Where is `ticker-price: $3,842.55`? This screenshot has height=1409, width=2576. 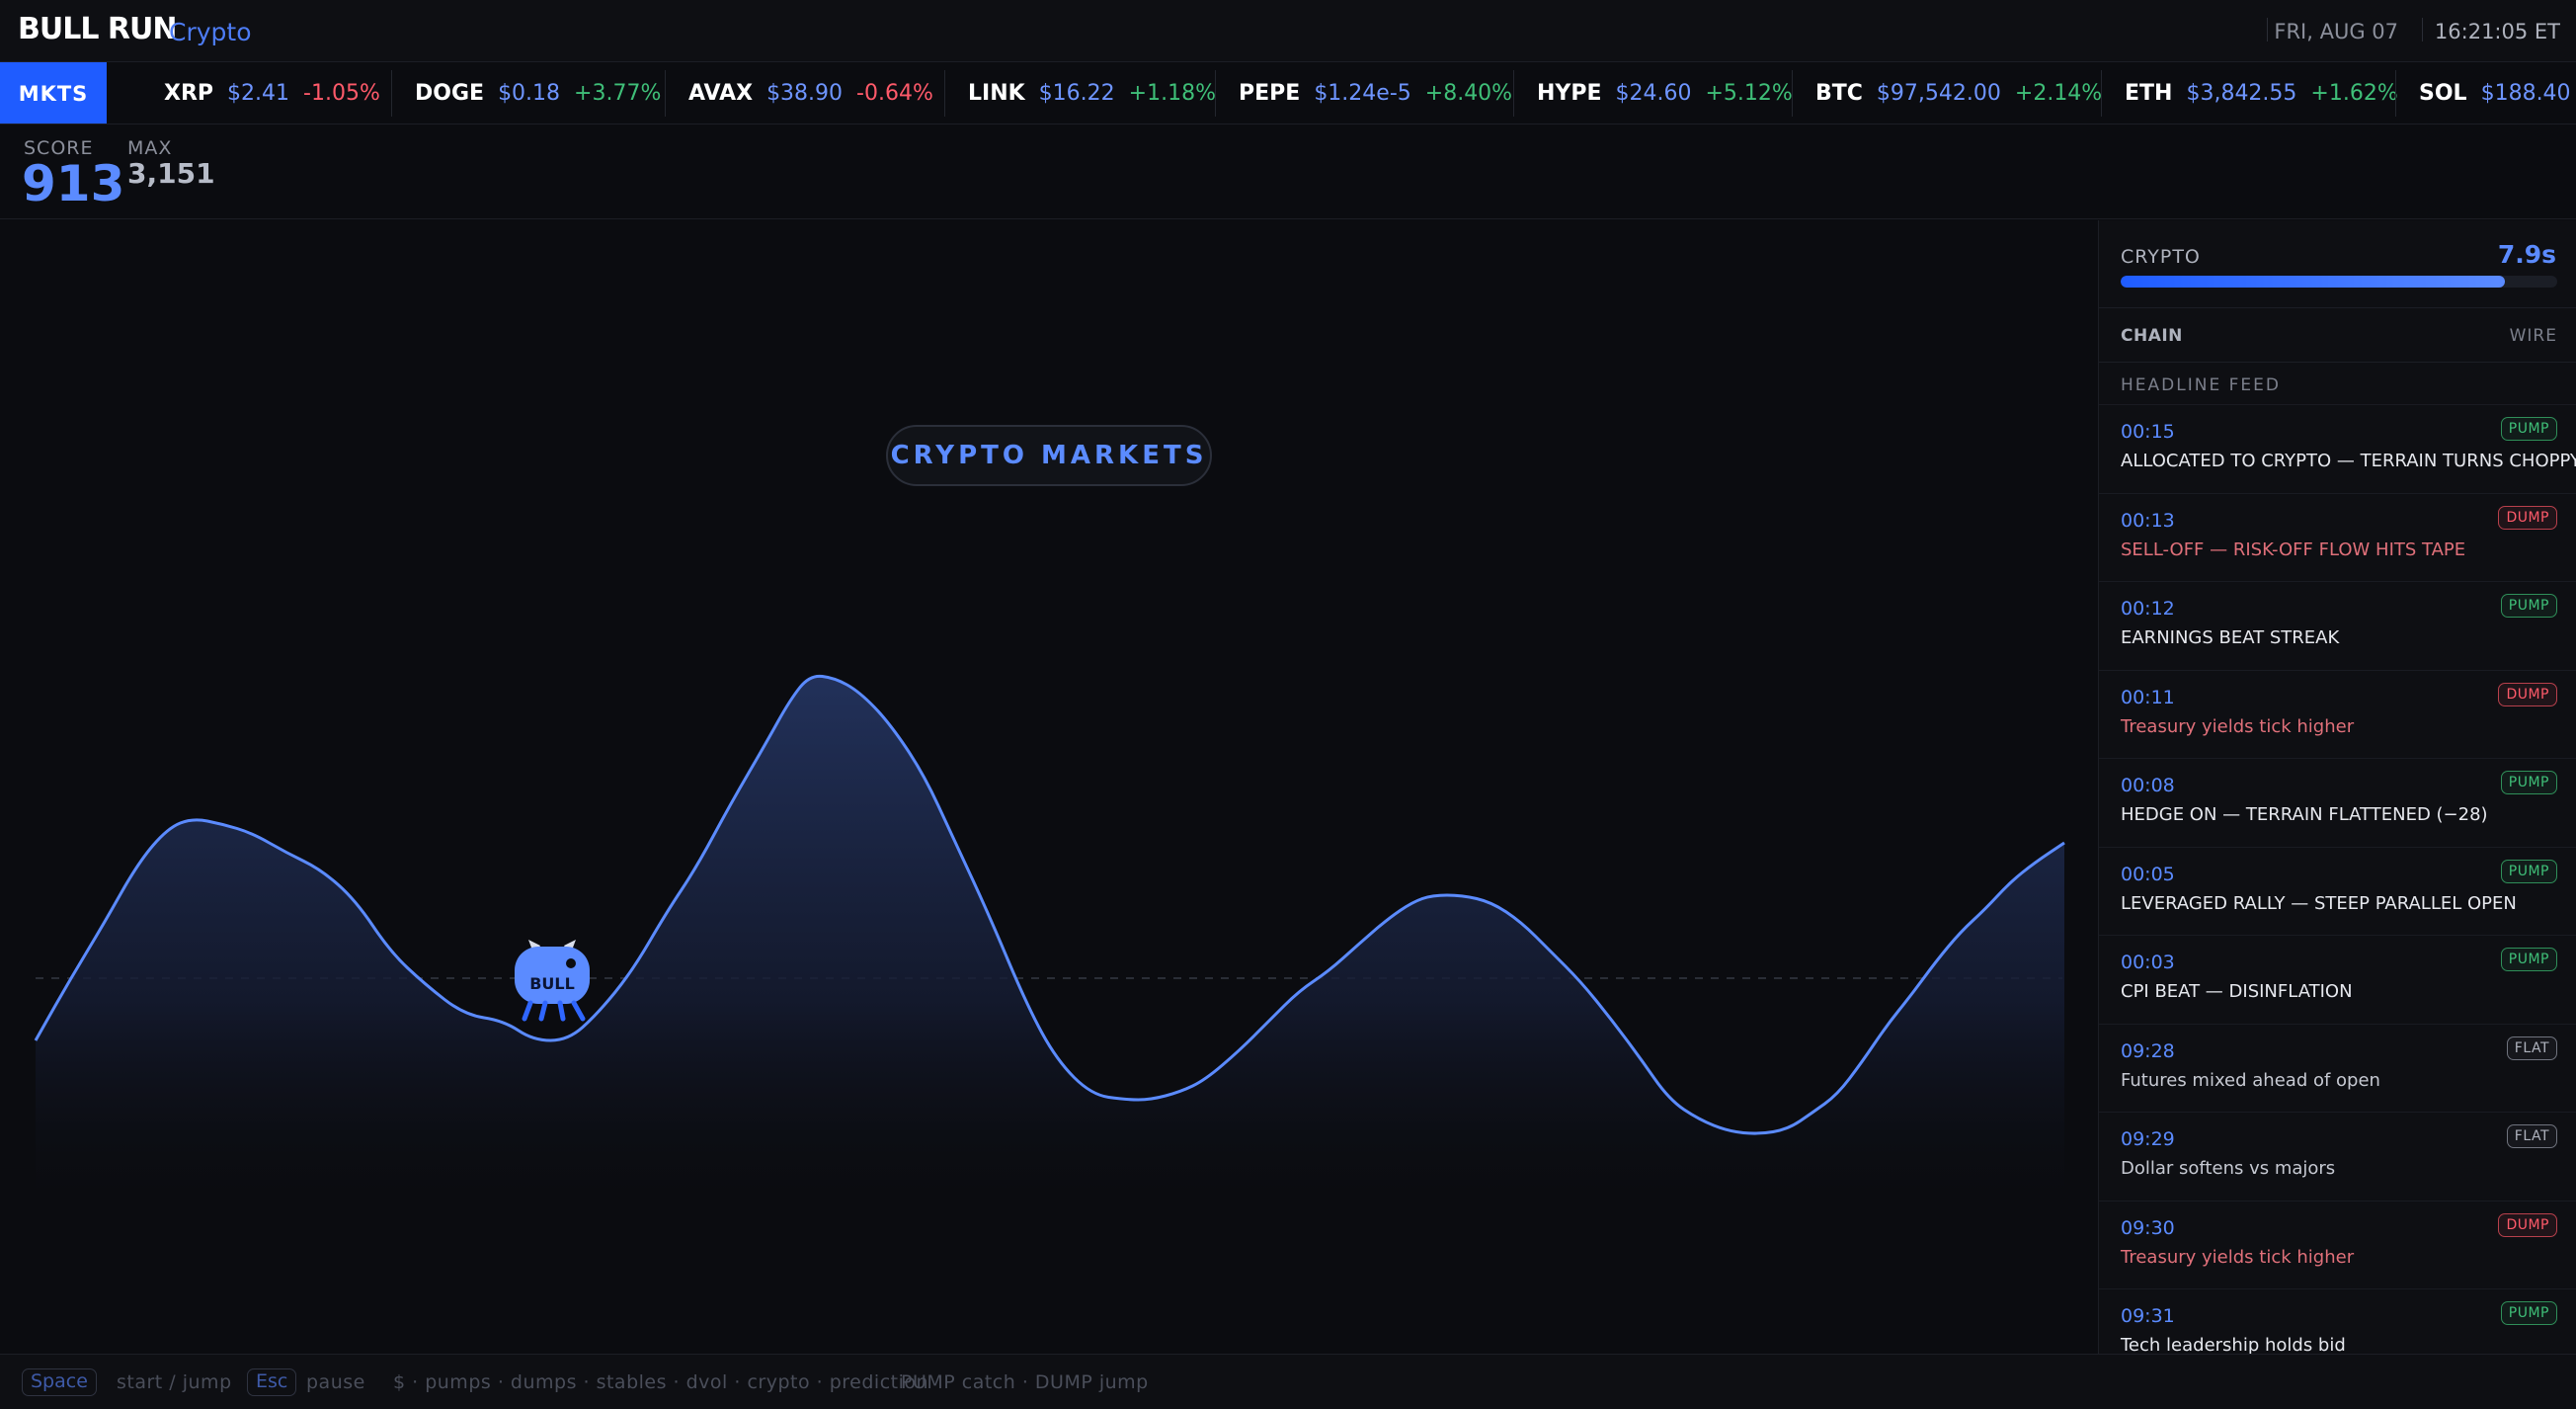 ticker-price: $3,842.55 is located at coordinates (2241, 93).